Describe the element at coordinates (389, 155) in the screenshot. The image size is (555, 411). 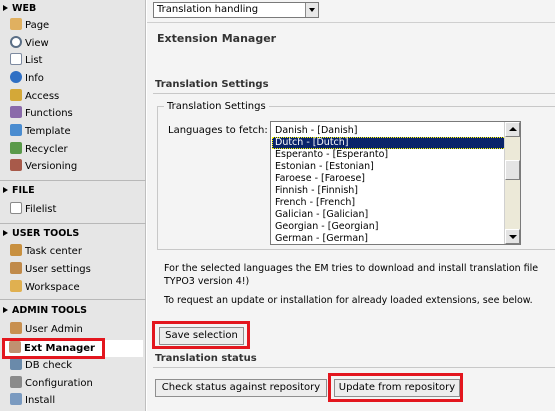
I see `language-option-esperanto: Esperanto - [Esperanto]` at that location.